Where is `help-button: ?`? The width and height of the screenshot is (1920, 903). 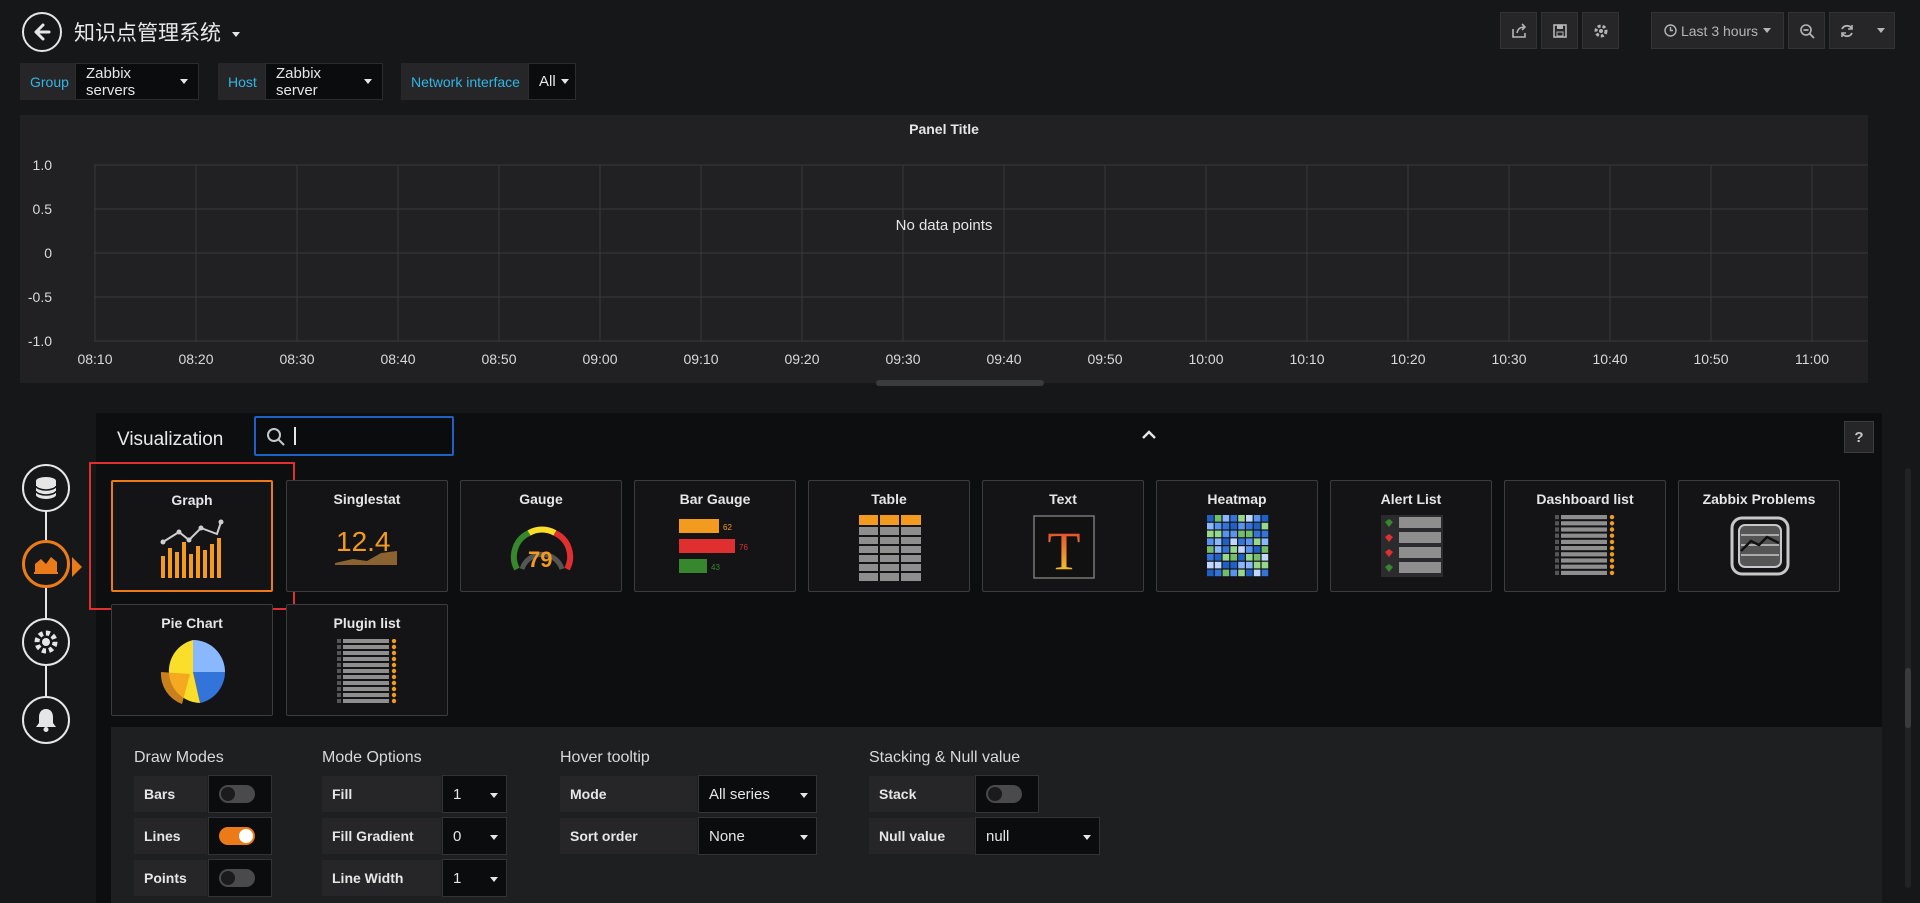
help-button: ? is located at coordinates (1859, 437).